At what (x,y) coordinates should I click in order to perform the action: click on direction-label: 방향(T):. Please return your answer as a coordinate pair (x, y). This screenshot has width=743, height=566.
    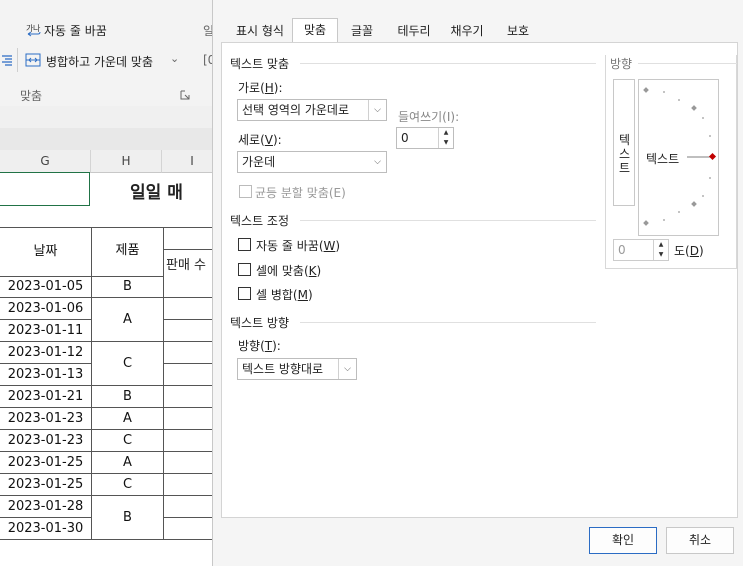
    Looking at the image, I should click on (259, 346).